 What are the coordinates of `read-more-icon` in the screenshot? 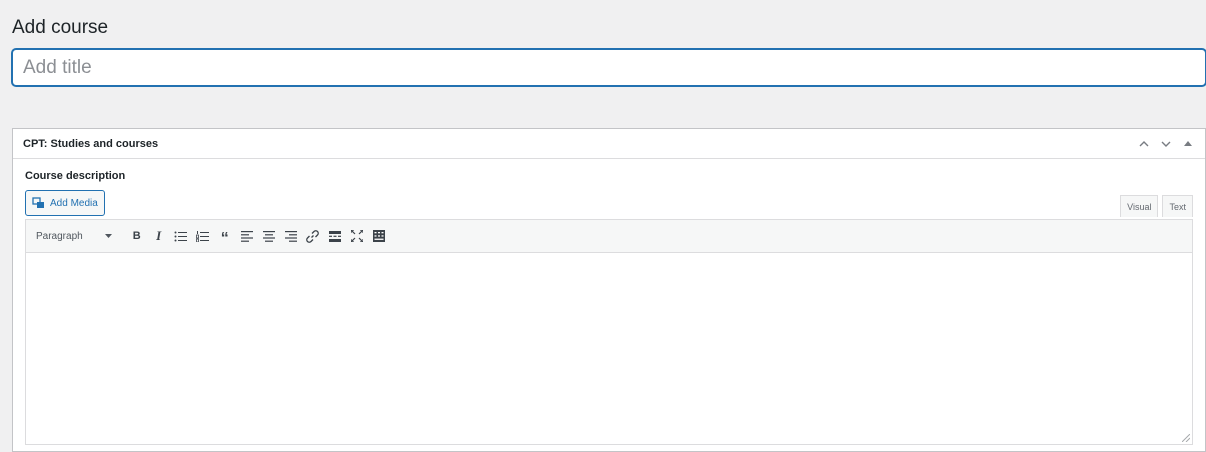 It's located at (334, 236).